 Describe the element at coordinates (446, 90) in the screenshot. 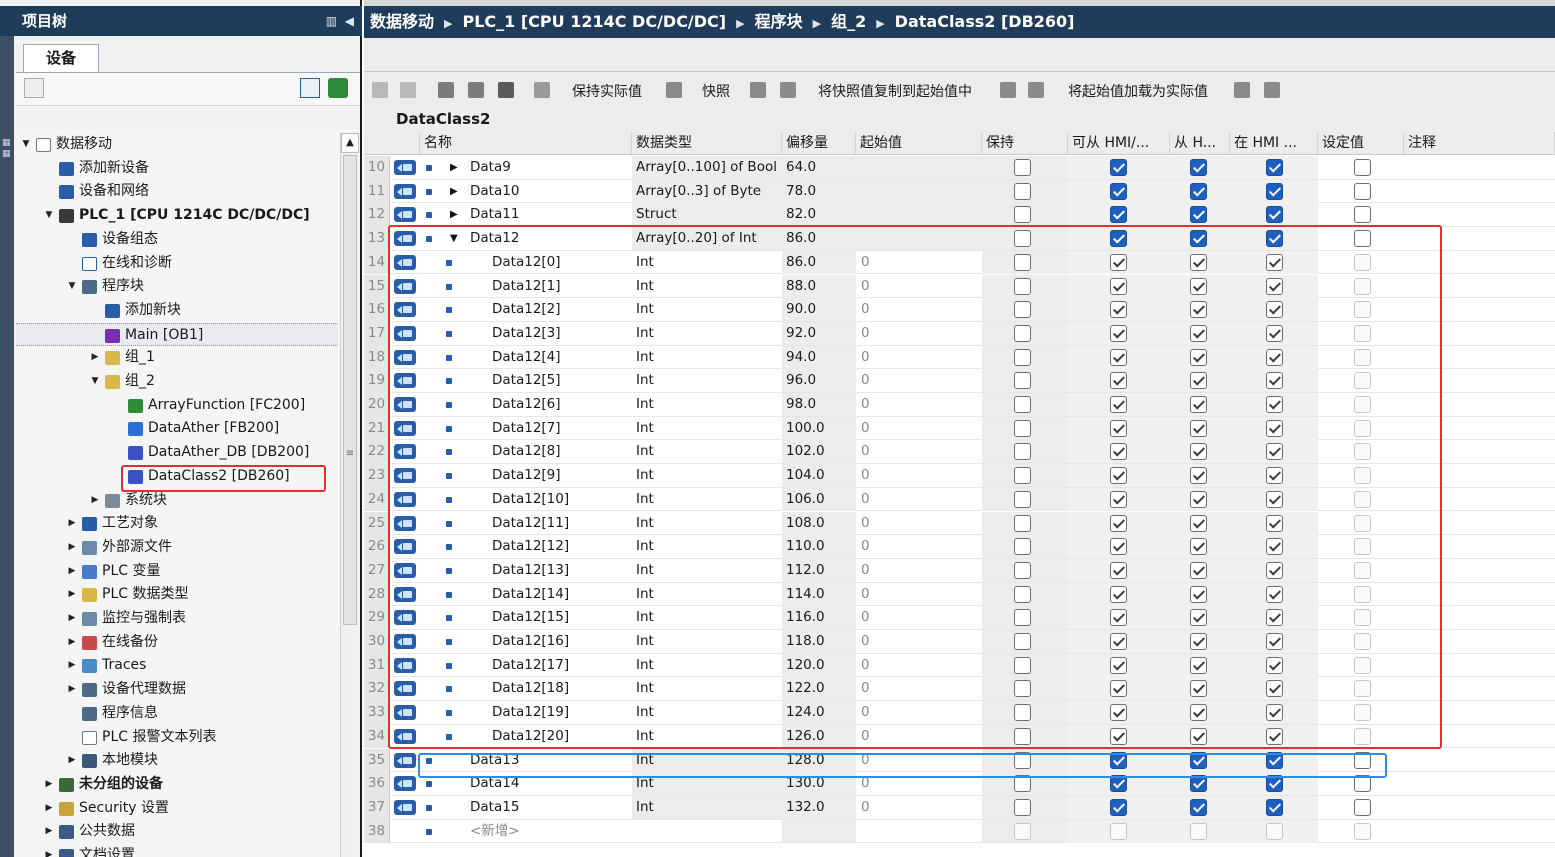

I see `expand-all-icon` at that location.